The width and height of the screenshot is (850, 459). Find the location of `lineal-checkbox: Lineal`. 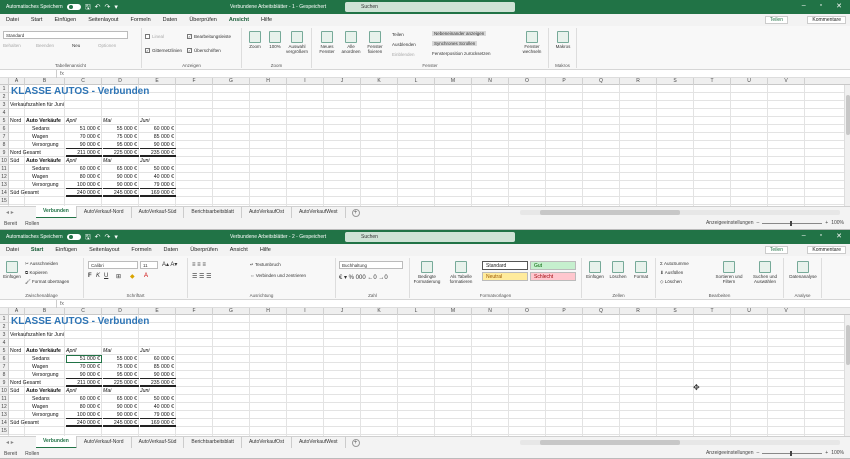

lineal-checkbox: Lineal is located at coordinates (154, 37).